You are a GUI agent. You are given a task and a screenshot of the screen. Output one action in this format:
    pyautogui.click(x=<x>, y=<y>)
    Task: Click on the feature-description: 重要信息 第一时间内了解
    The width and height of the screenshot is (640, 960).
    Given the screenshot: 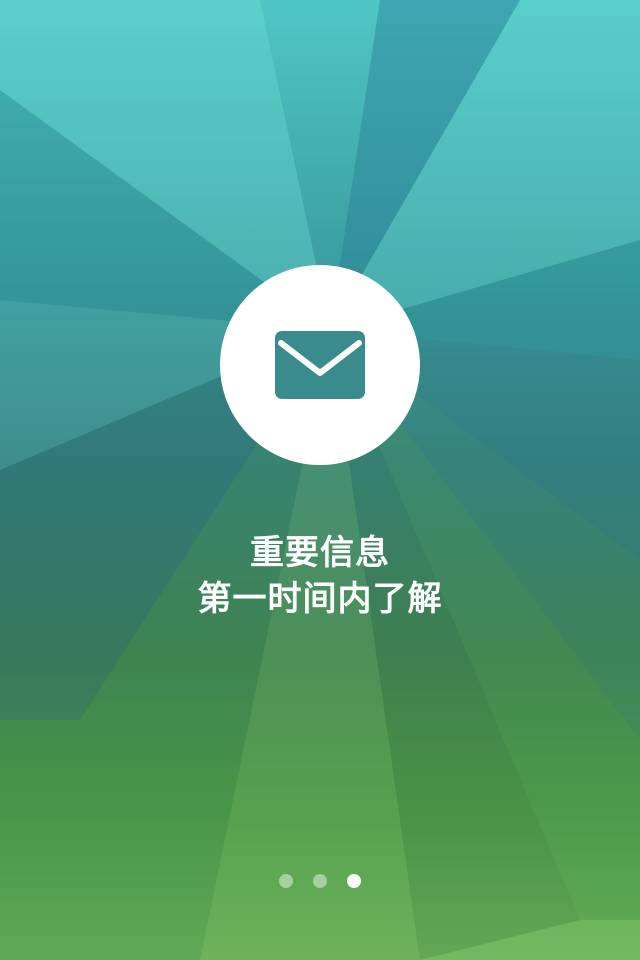 What is the action you would take?
    pyautogui.click(x=320, y=576)
    